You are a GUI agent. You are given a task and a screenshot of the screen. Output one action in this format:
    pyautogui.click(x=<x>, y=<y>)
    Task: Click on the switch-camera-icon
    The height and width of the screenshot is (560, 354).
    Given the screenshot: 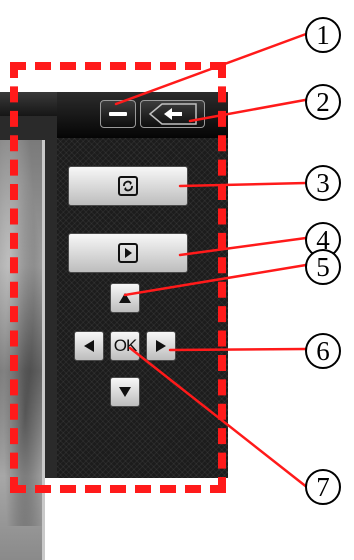 What is the action you would take?
    pyautogui.click(x=128, y=186)
    